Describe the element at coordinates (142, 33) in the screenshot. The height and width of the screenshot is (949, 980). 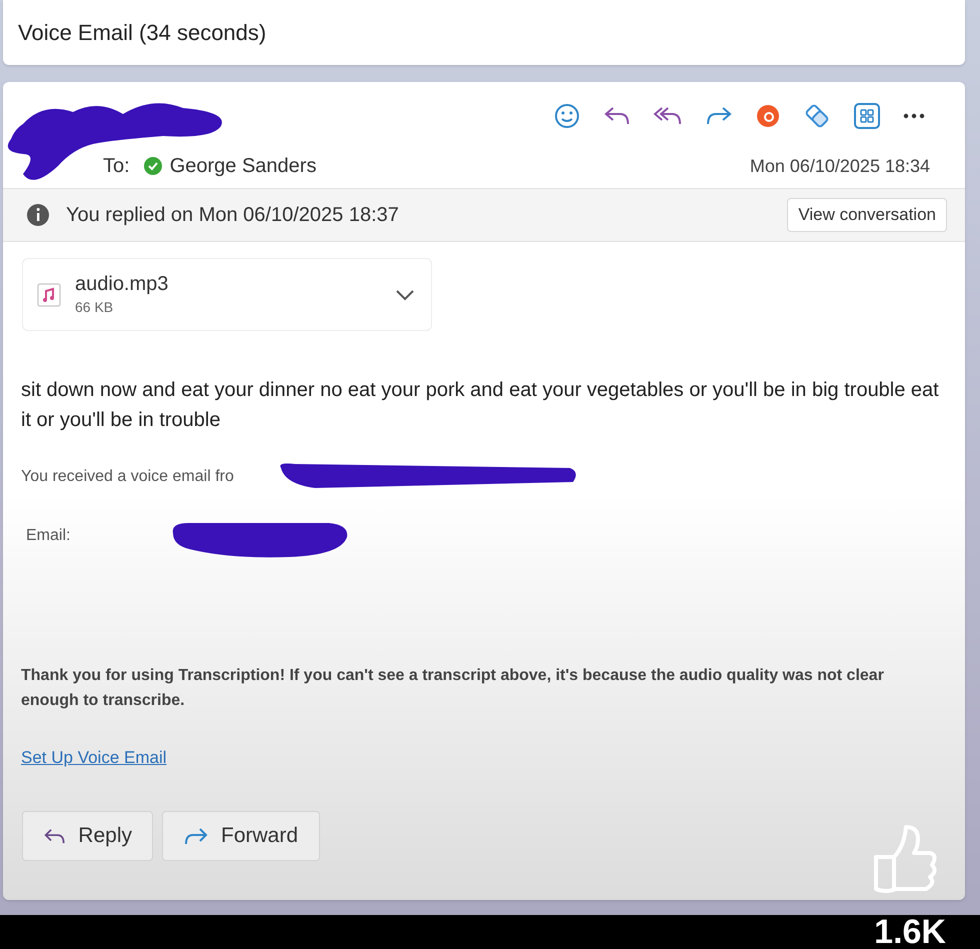
I see `subject: Voice Email (34 seconds)` at that location.